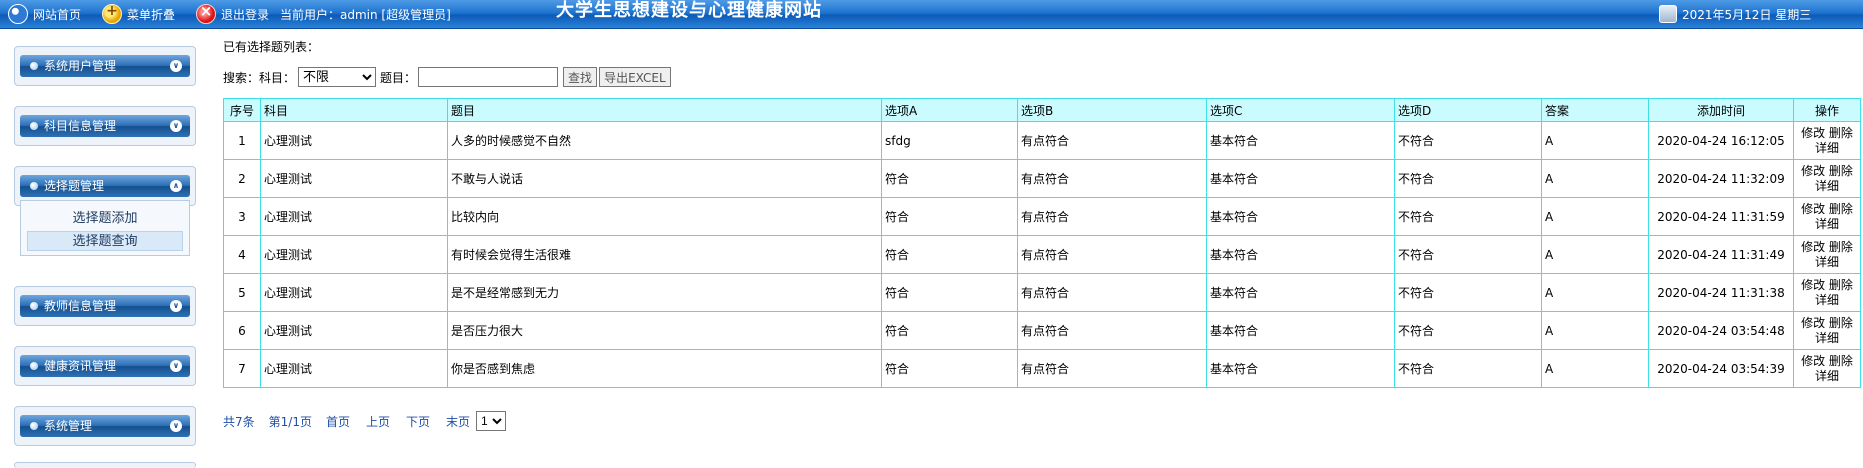 The width and height of the screenshot is (1863, 468). I want to click on col-header: 添加时间, so click(1721, 110).